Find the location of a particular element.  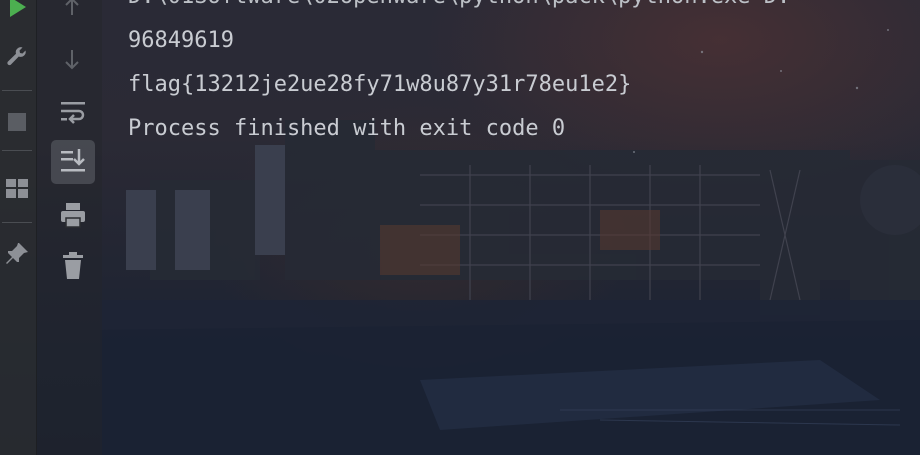

console-output-line: flag{13212je2ue28fy71w8u87y31r78eu1e2} is located at coordinates (380, 84).